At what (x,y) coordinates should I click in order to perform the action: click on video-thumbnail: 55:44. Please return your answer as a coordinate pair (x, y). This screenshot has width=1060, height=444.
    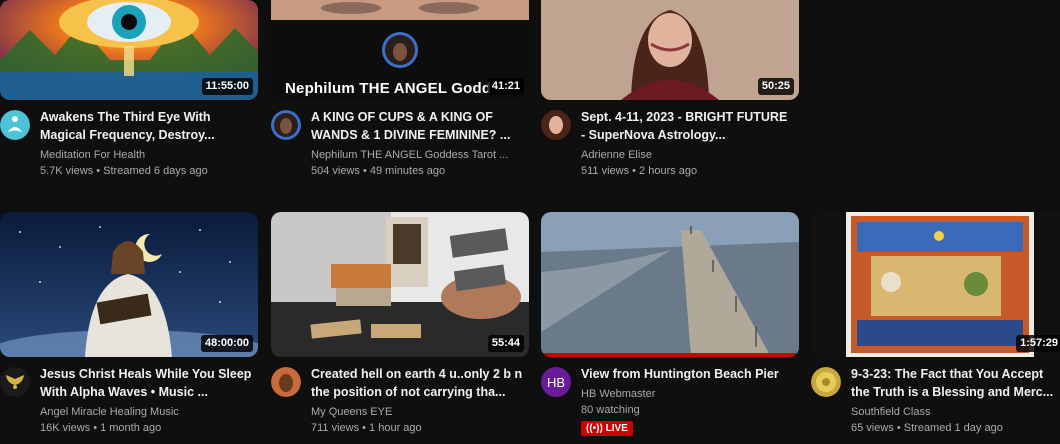
    Looking at the image, I should click on (400, 284).